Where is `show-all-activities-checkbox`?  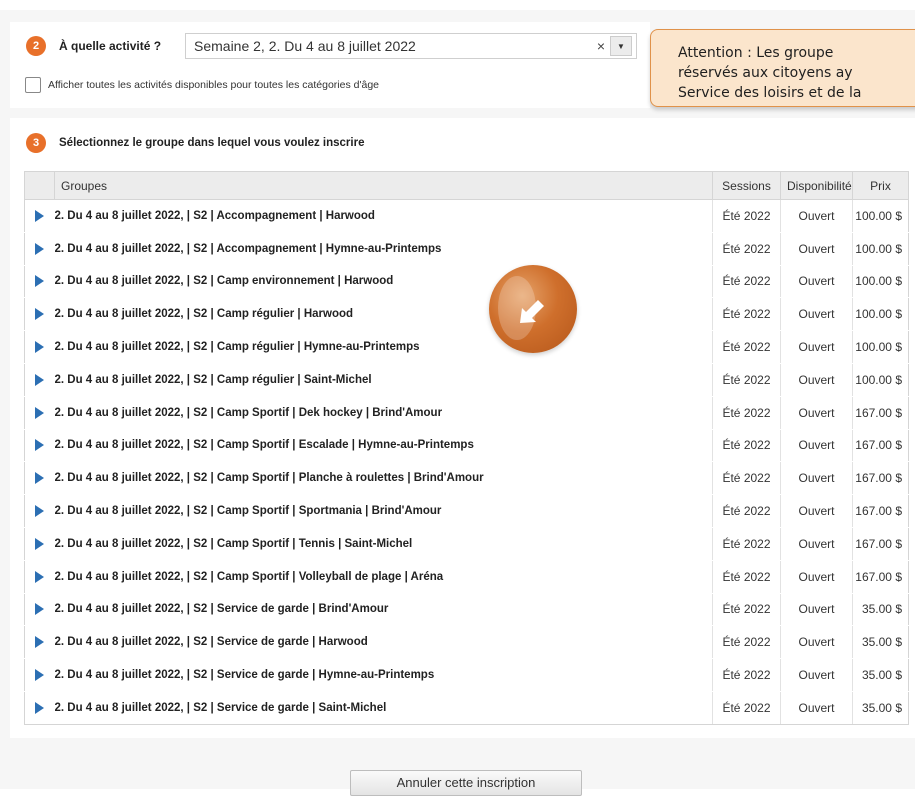 show-all-activities-checkbox is located at coordinates (33, 85).